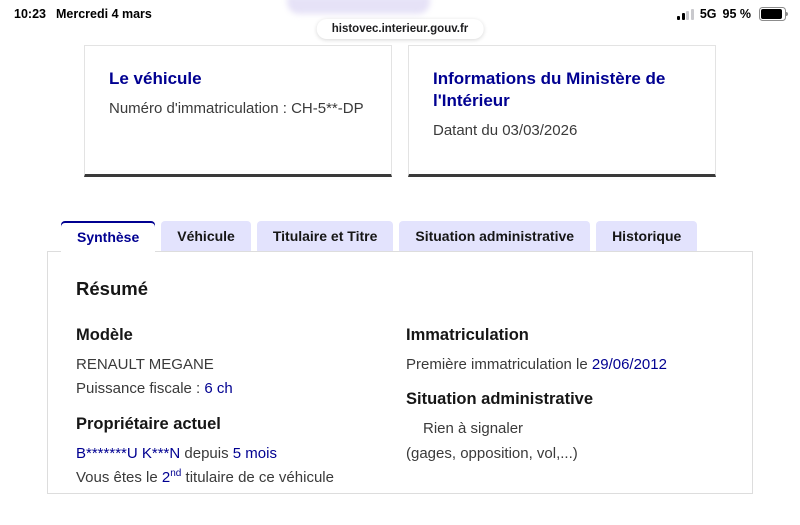  I want to click on plate-number: CH-5**-DP, so click(327, 109).